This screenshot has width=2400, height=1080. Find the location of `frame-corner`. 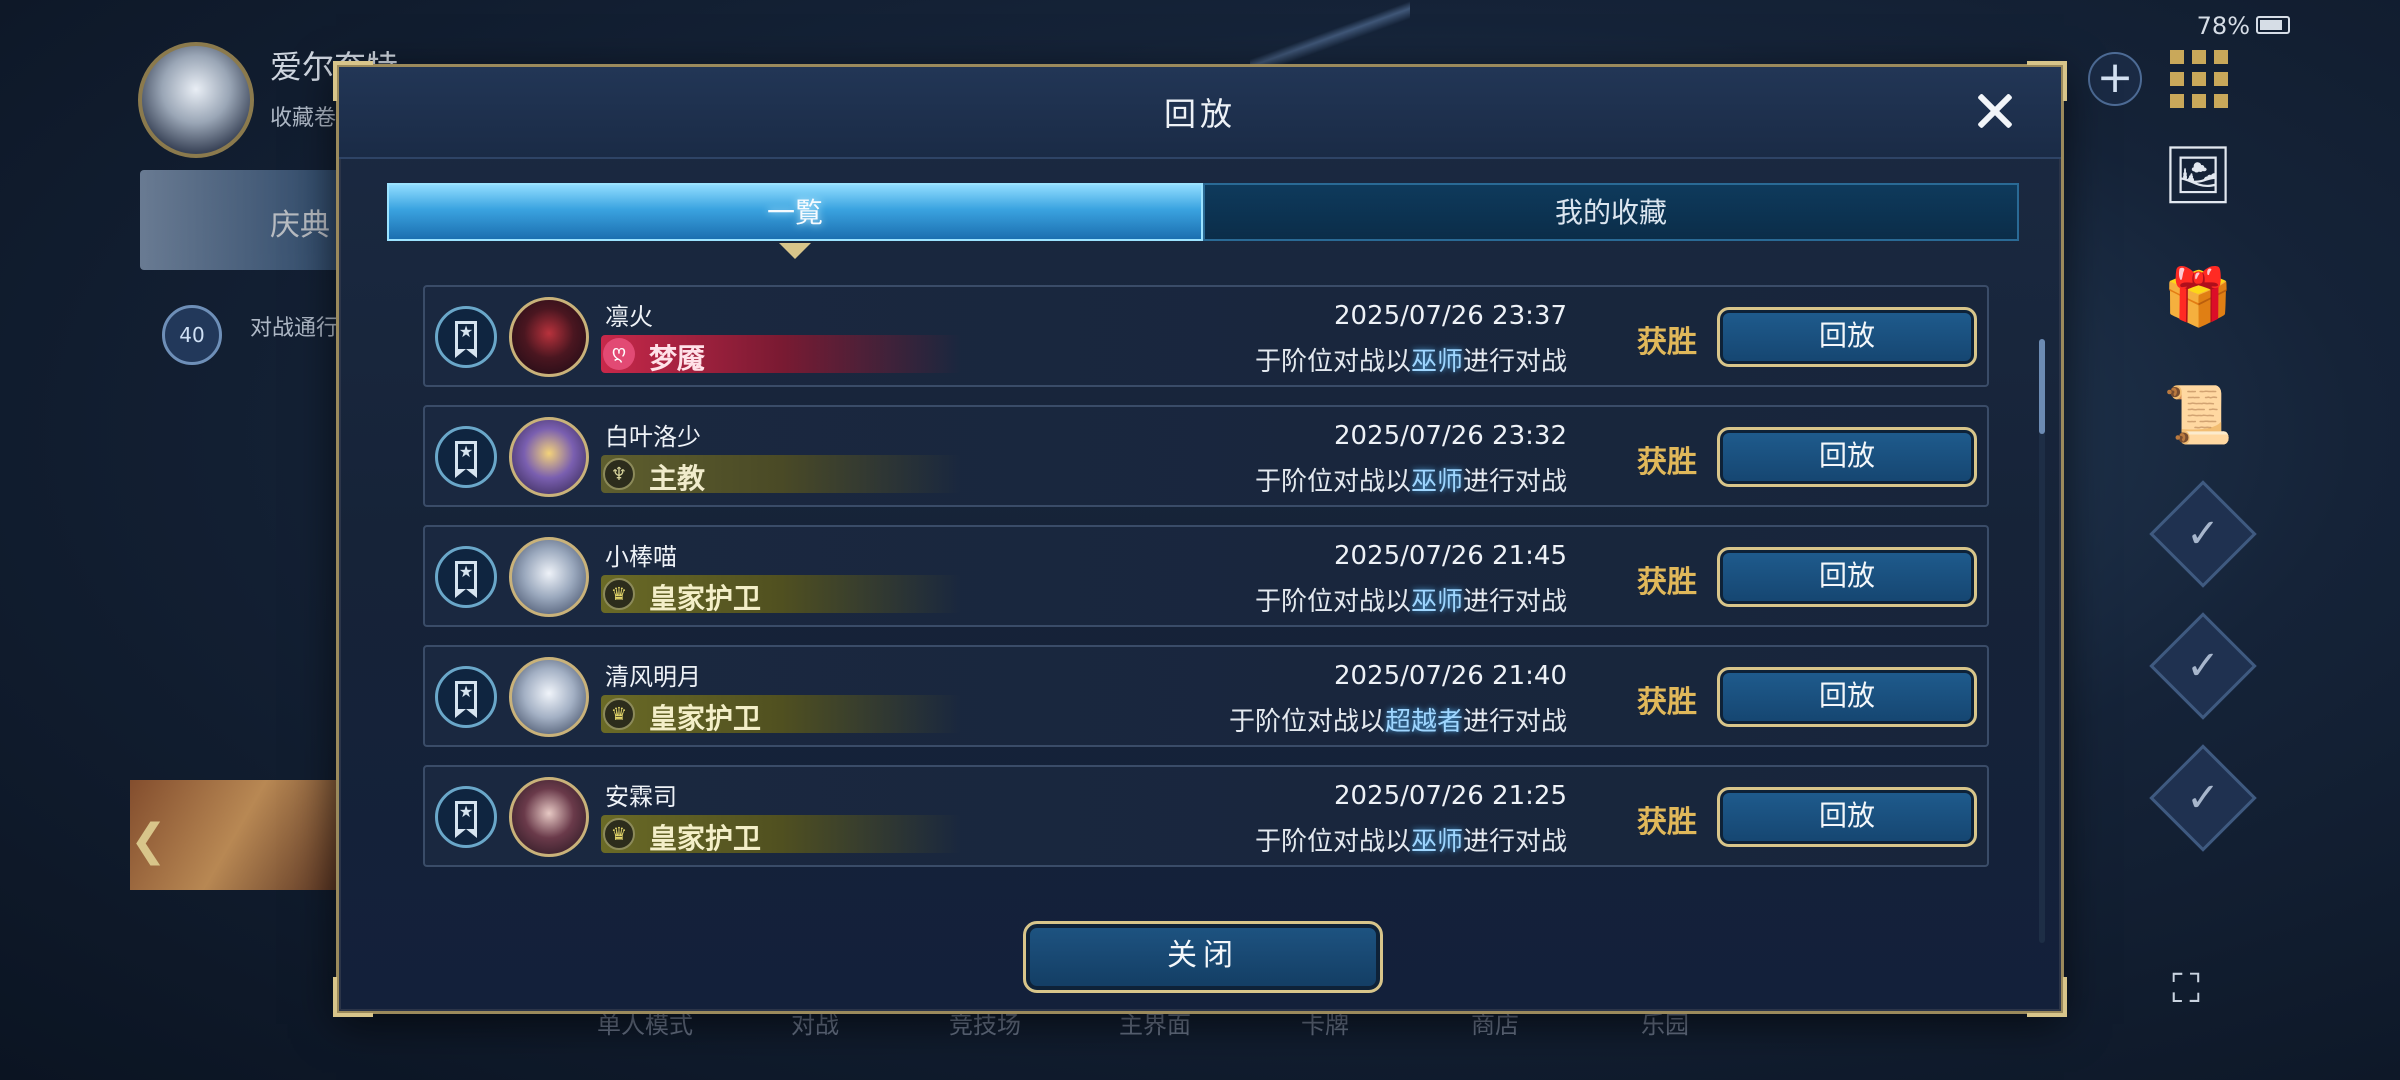

frame-corner is located at coordinates (353, 997).